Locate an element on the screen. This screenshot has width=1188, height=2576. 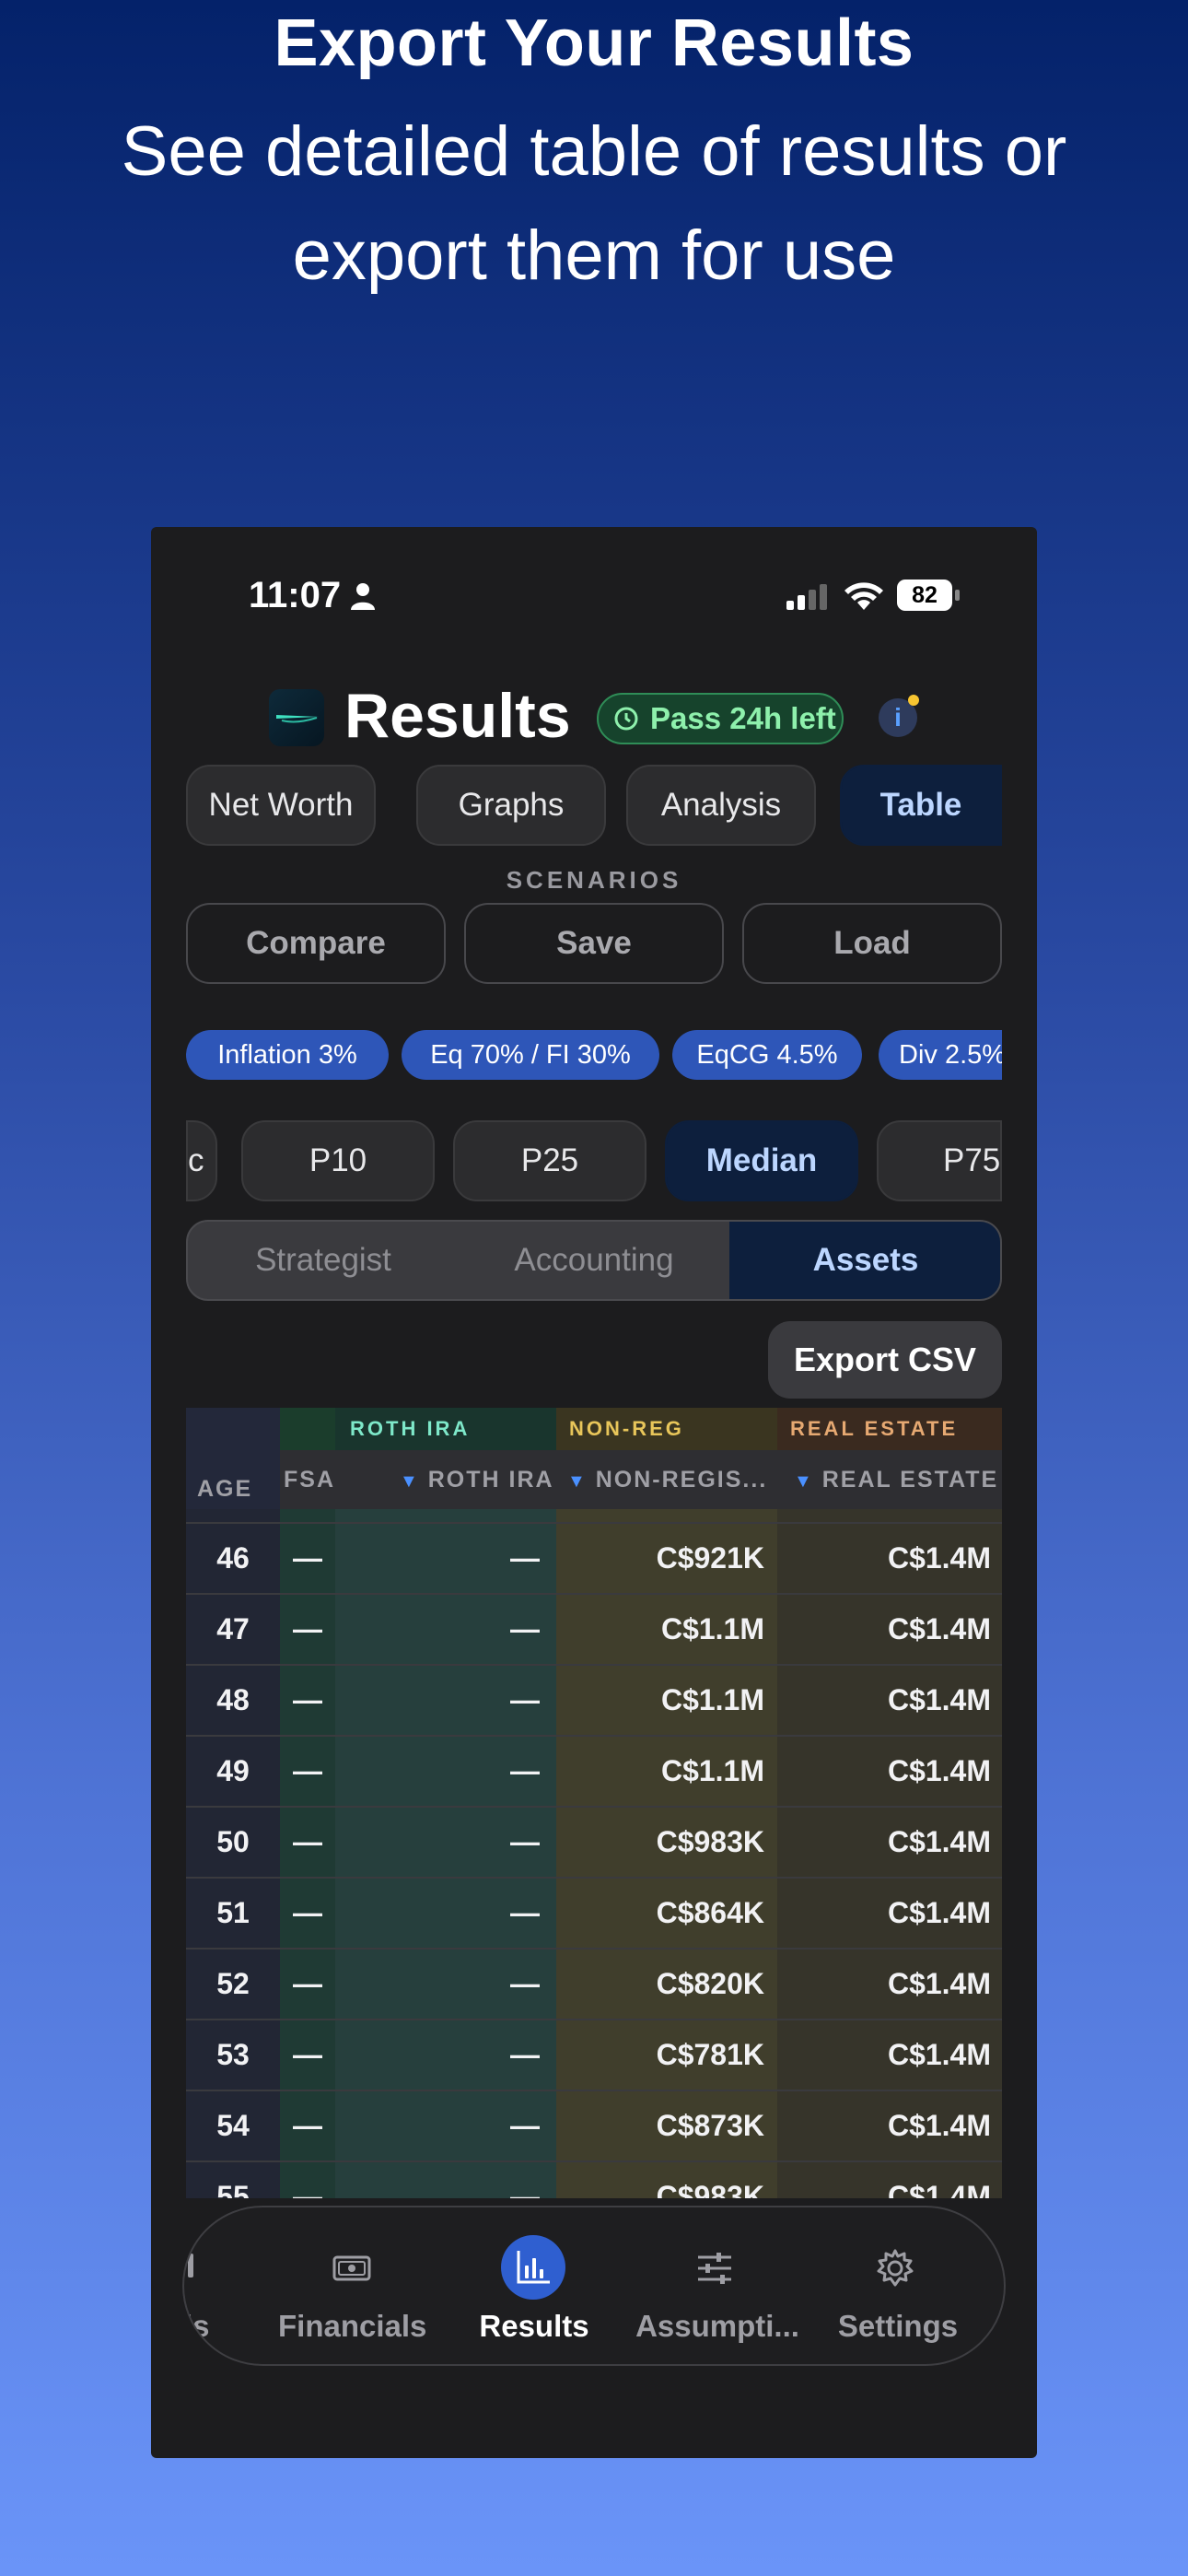
cell-age: 48 is located at coordinates (233, 1699).